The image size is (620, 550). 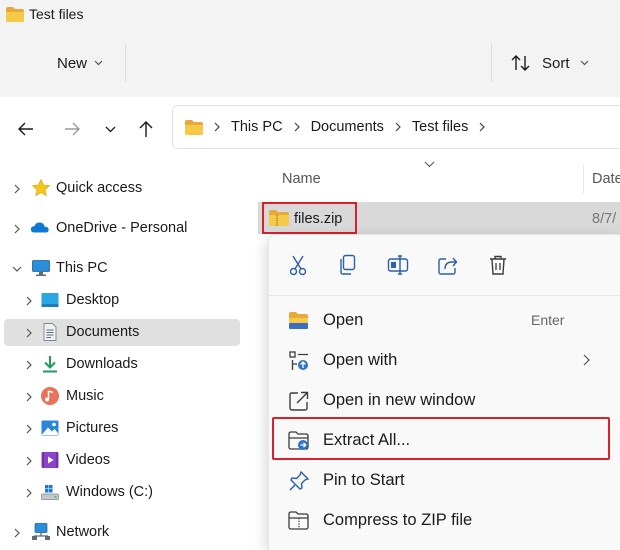 I want to click on document-icon, so click(x=50, y=332).